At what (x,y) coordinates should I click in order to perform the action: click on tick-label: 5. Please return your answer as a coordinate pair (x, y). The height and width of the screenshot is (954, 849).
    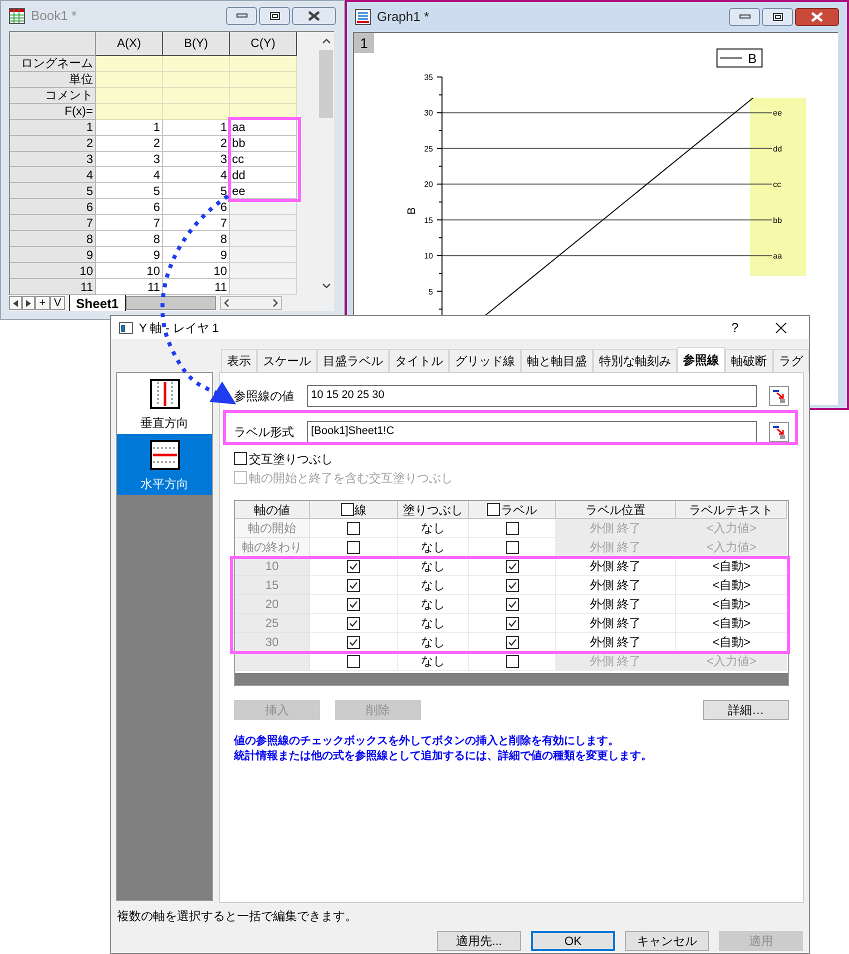
    Looking at the image, I should click on (430, 291).